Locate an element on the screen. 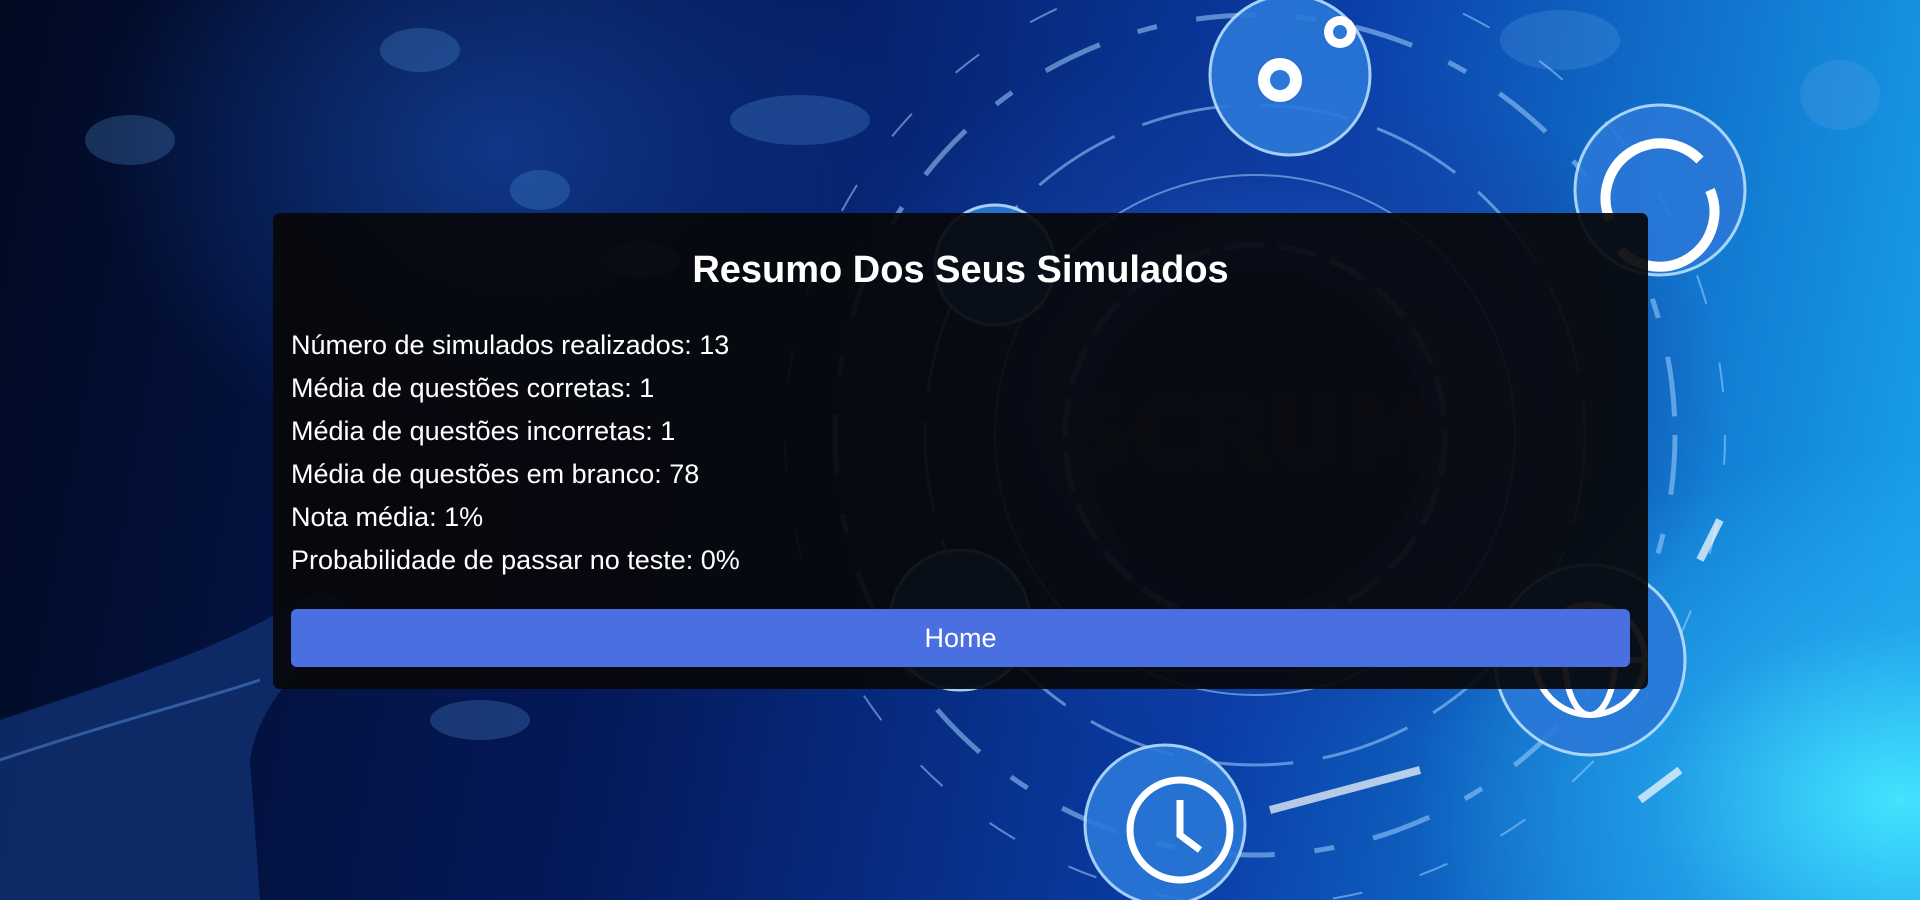 Image resolution: width=1920 pixels, height=900 pixels. stat-media-corretas: Média de questões corretas: 1 is located at coordinates (473, 388).